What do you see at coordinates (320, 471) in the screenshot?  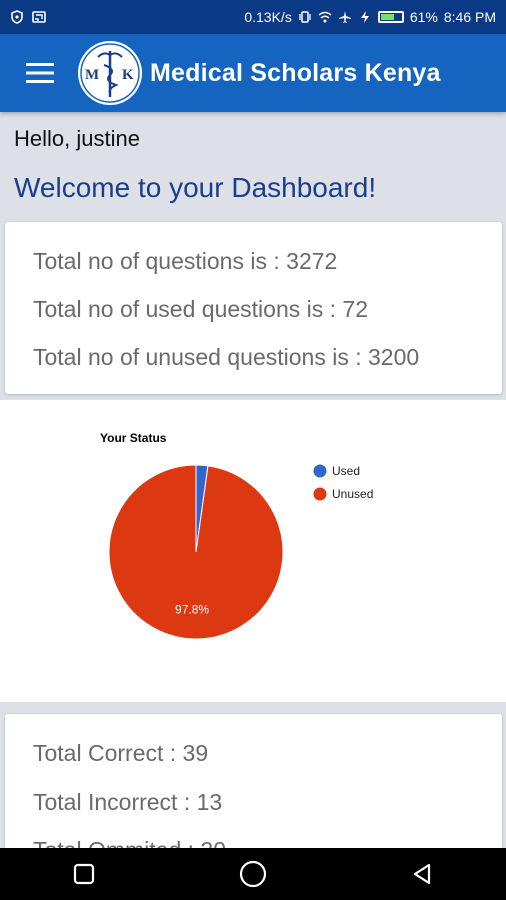 I see `legend-marker-used` at bounding box center [320, 471].